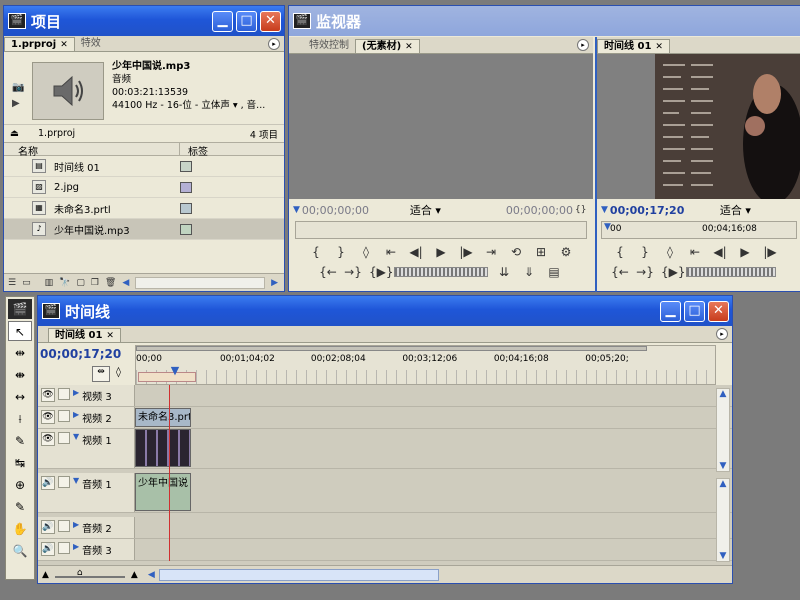  Describe the element at coordinates (541, 252) in the screenshot. I see `safe-margins-icon: ⊞` at that location.